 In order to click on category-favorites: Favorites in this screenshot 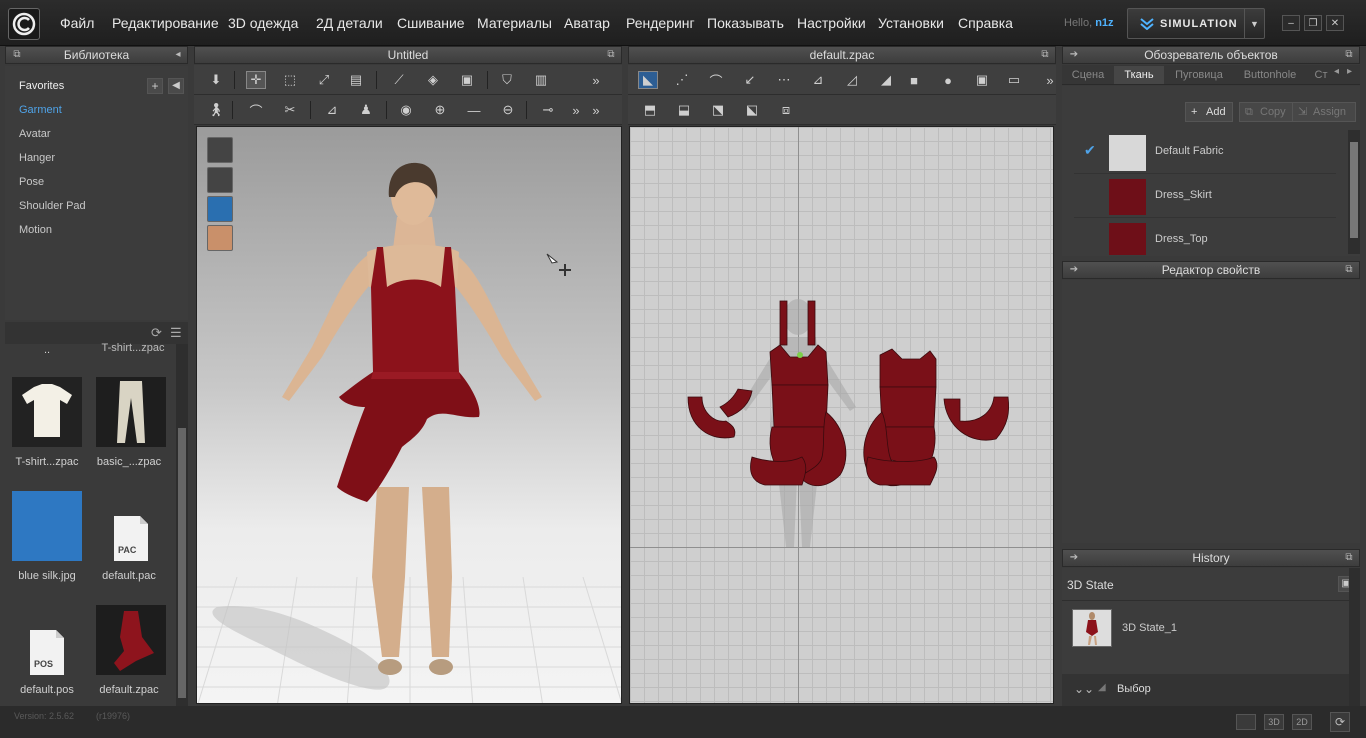, I will do `click(41, 86)`.